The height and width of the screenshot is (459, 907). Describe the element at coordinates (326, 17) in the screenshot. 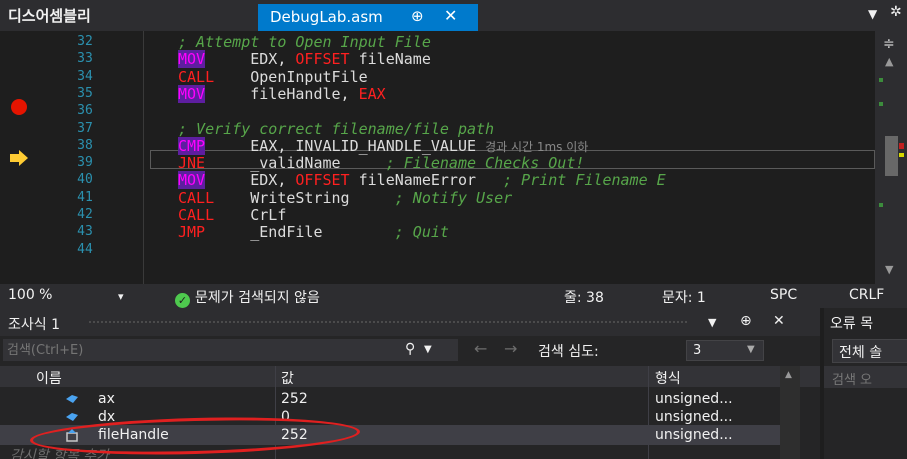

I see `tab-name: DebugLab.asm` at that location.